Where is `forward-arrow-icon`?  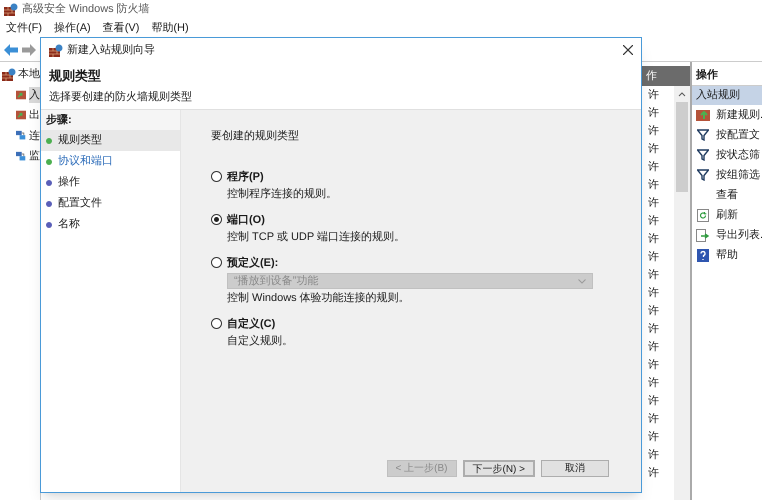
forward-arrow-icon is located at coordinates (29, 50).